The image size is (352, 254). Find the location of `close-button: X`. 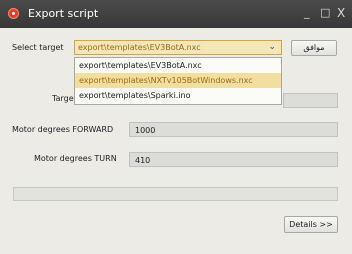

close-button: X is located at coordinates (341, 13).